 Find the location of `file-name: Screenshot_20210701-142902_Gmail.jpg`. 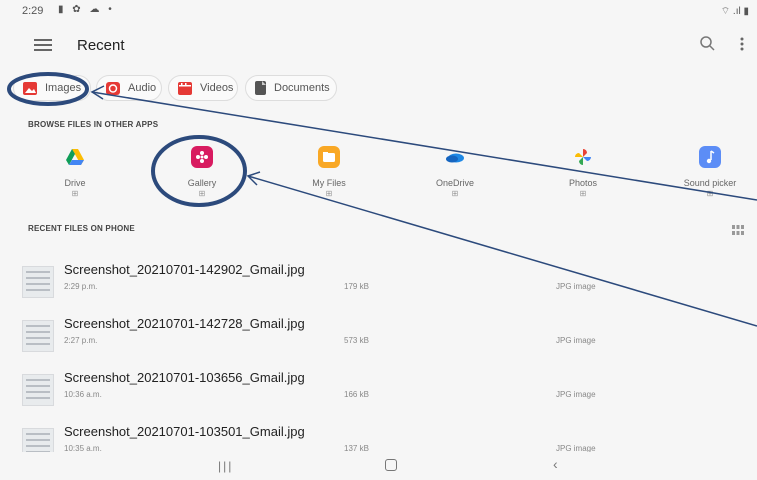

file-name: Screenshot_20210701-142902_Gmail.jpg is located at coordinates (184, 269).